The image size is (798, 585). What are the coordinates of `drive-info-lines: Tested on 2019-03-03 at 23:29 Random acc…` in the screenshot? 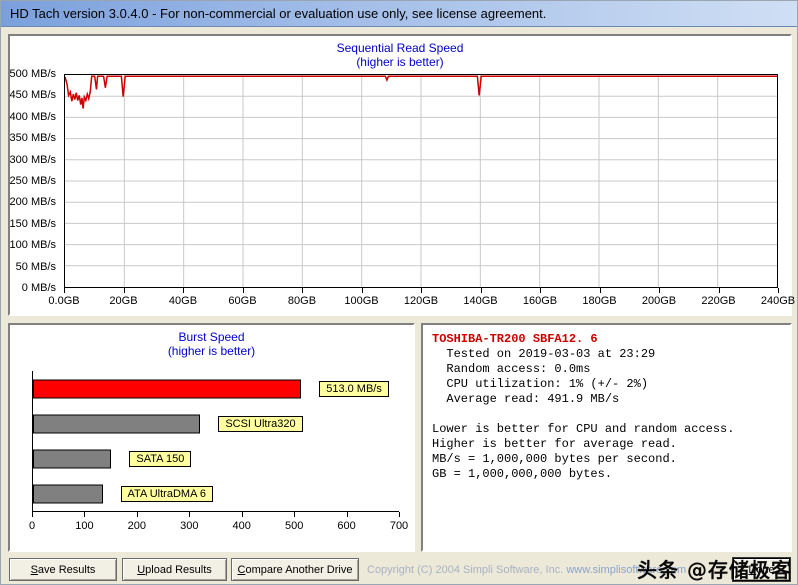 It's located at (606, 414).